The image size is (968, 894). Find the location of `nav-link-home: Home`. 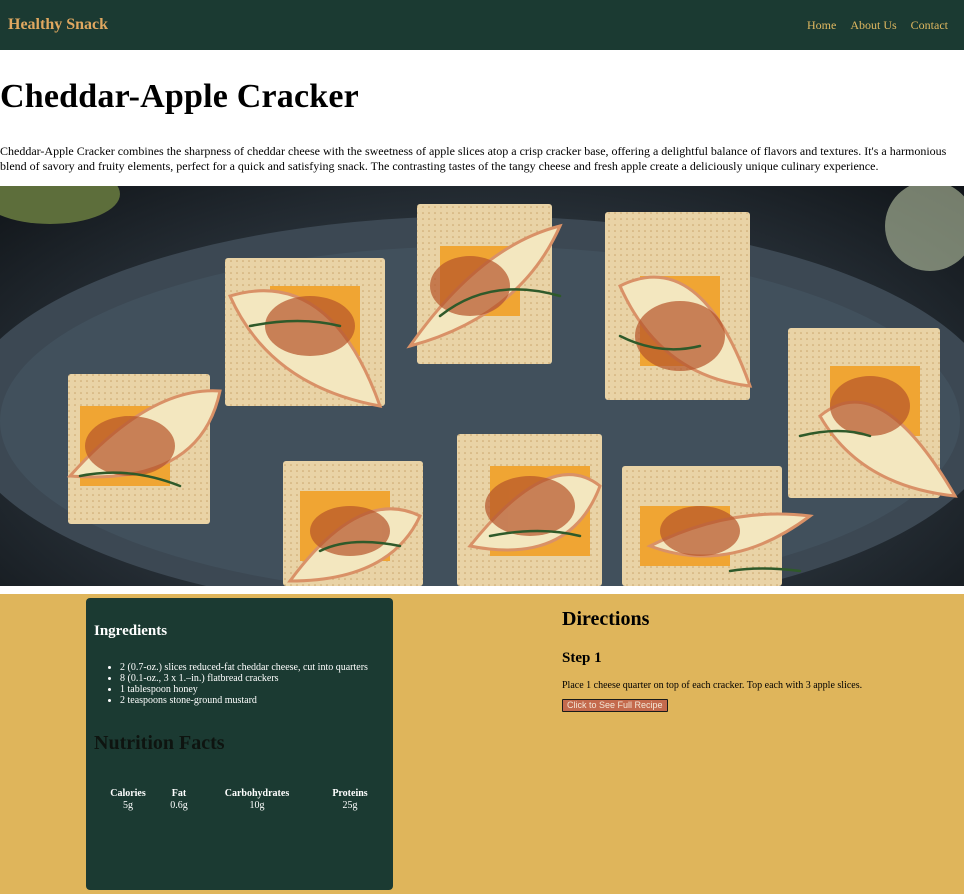

nav-link-home: Home is located at coordinates (821, 25).